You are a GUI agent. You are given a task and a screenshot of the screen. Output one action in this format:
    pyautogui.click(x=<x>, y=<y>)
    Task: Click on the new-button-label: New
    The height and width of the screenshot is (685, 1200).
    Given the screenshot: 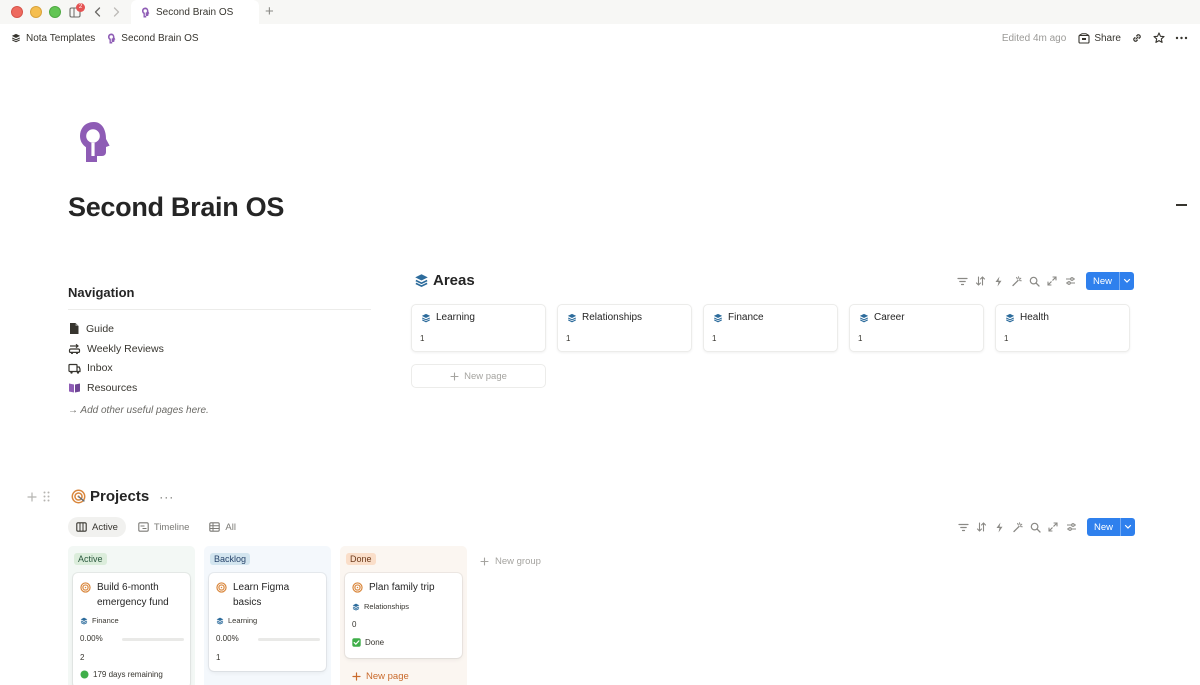 What is the action you would take?
    pyautogui.click(x=1103, y=281)
    